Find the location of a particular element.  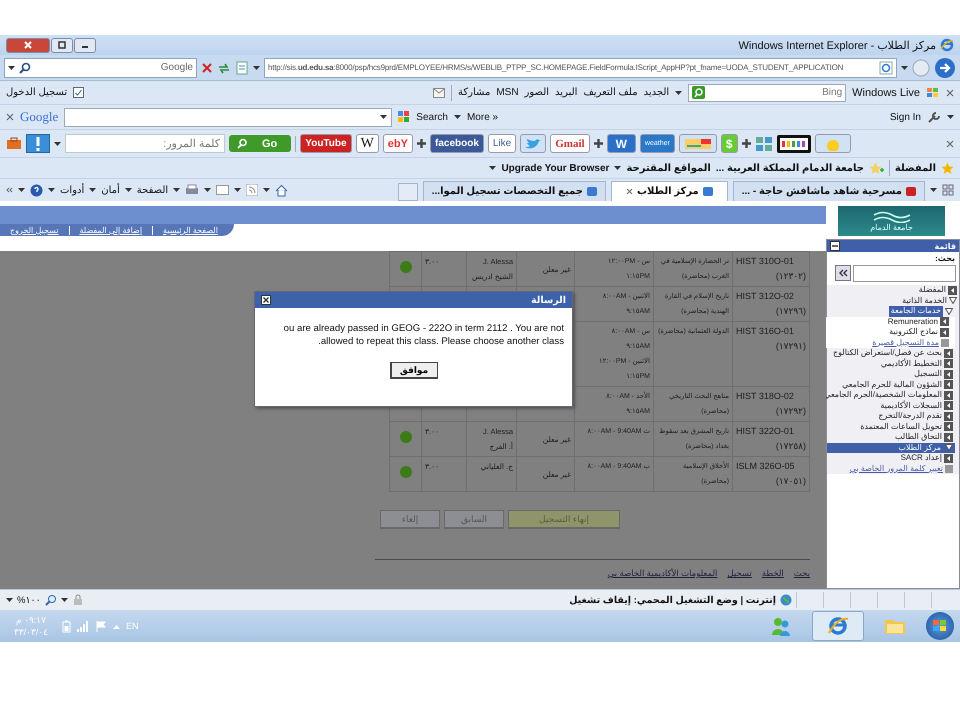

back-button-icon is located at coordinates (945, 67).